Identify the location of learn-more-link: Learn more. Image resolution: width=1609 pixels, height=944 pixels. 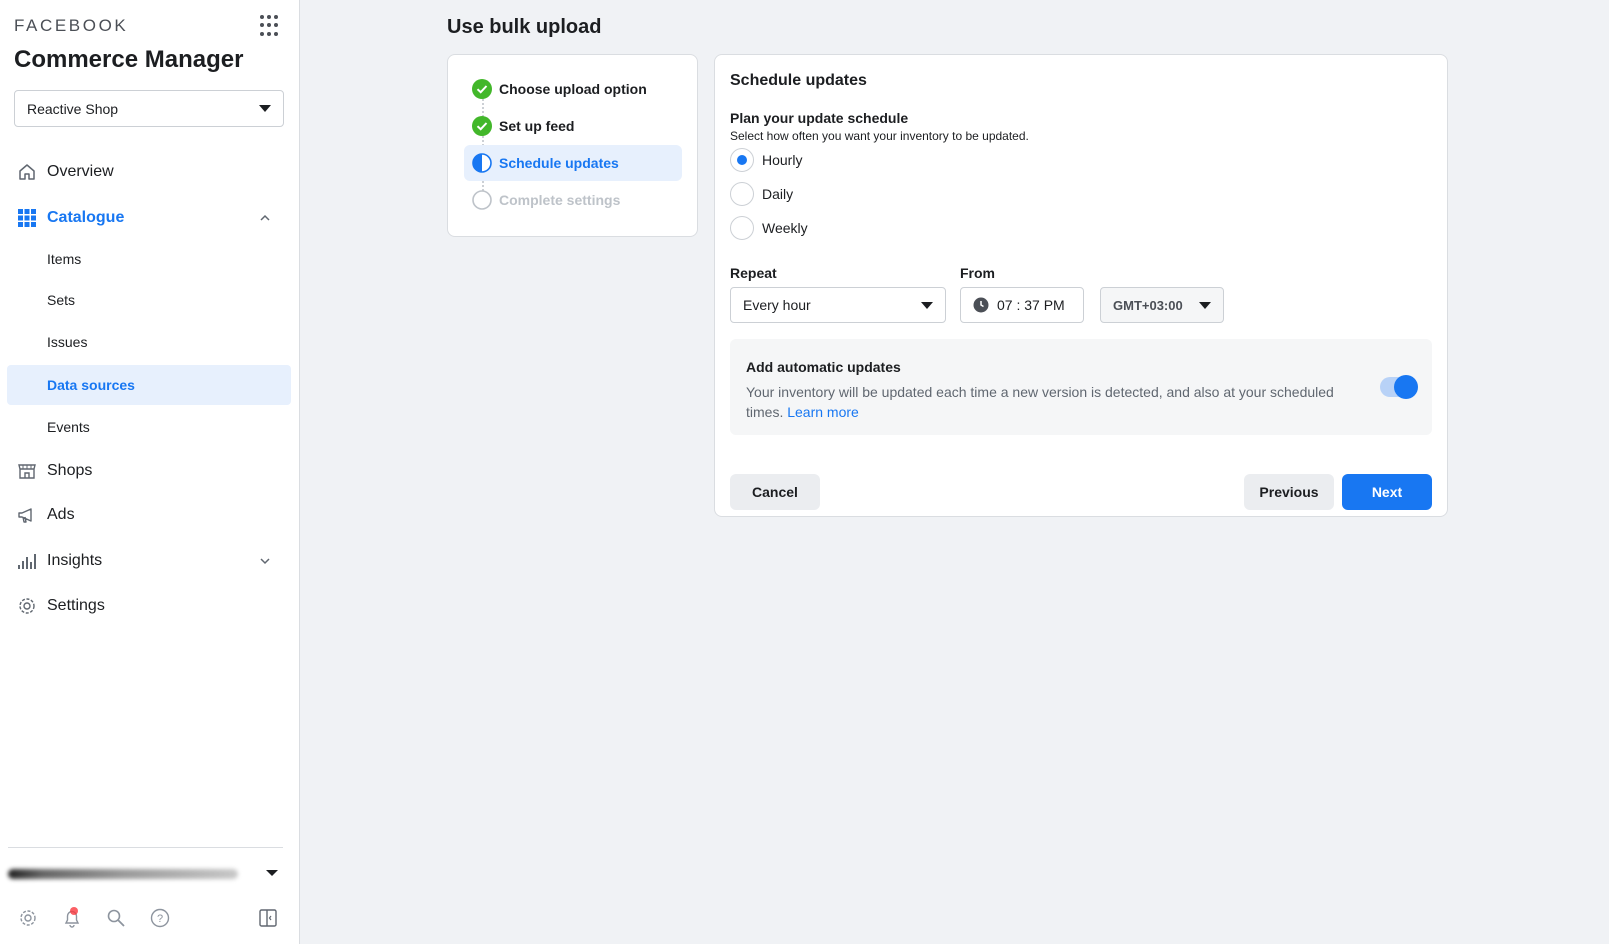
(823, 412).